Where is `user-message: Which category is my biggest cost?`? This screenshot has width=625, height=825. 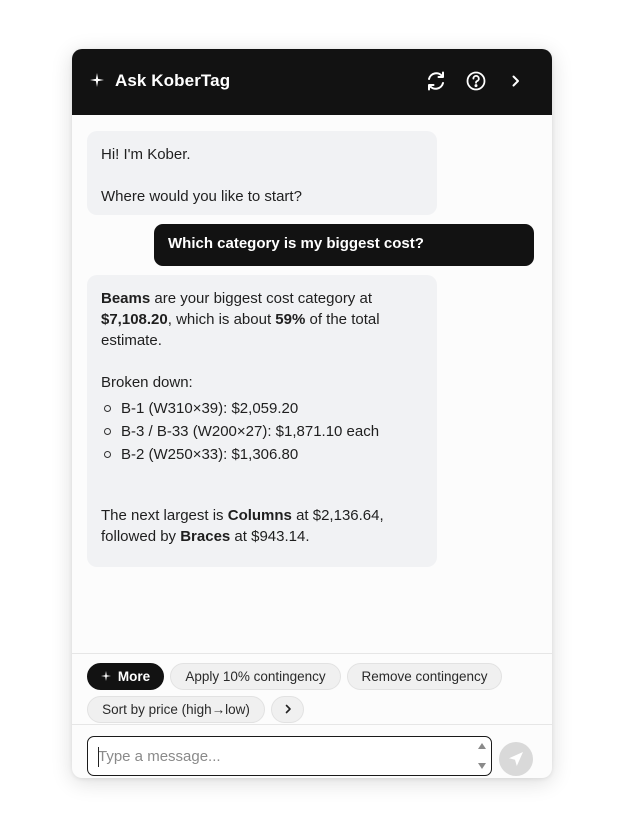 user-message: Which category is my biggest cost? is located at coordinates (344, 245).